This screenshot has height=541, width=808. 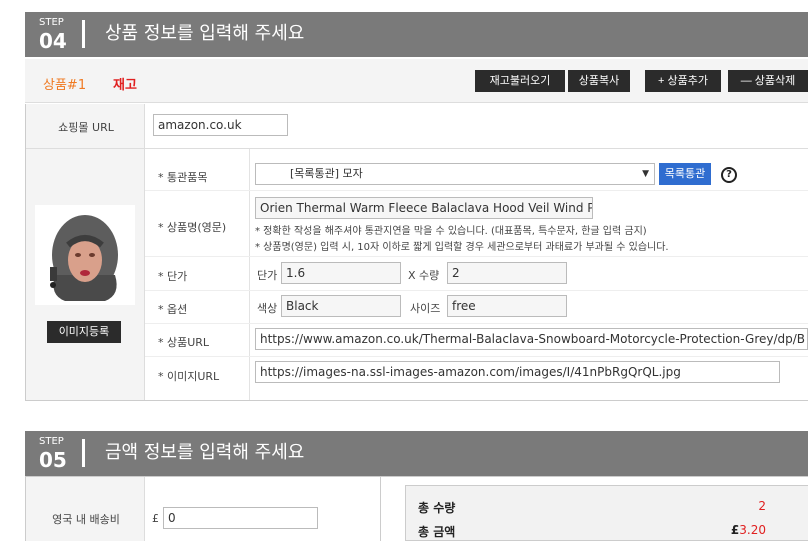 I want to click on item-label: 상품#1, so click(x=65, y=85).